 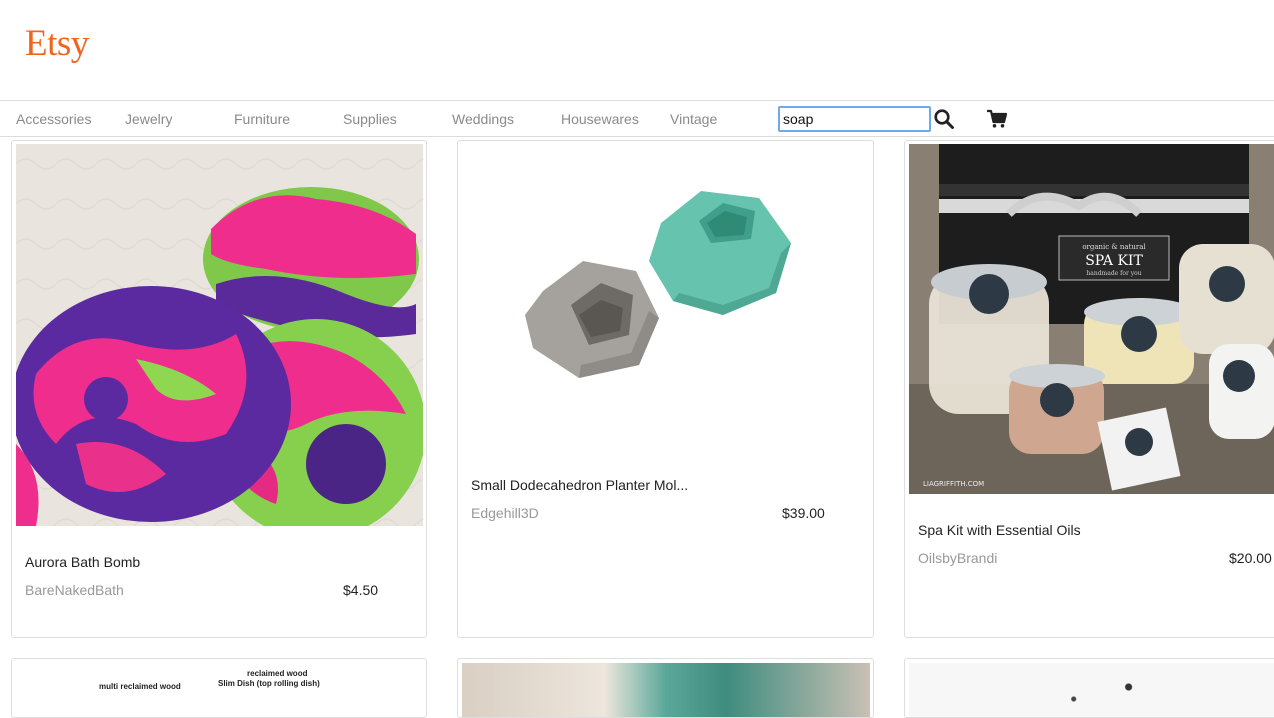 What do you see at coordinates (262, 119) in the screenshot?
I see `nav-furniture: Furniture` at bounding box center [262, 119].